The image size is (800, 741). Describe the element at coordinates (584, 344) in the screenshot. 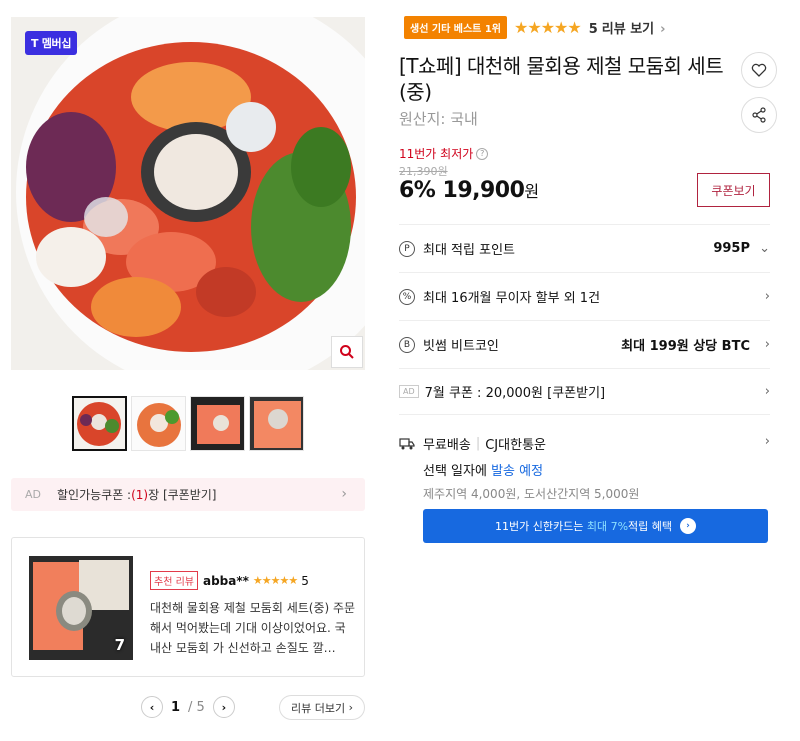

I see `bitcoin-row: B 빗썸 비트코인 최대 199원 상당 BTC ›` at that location.